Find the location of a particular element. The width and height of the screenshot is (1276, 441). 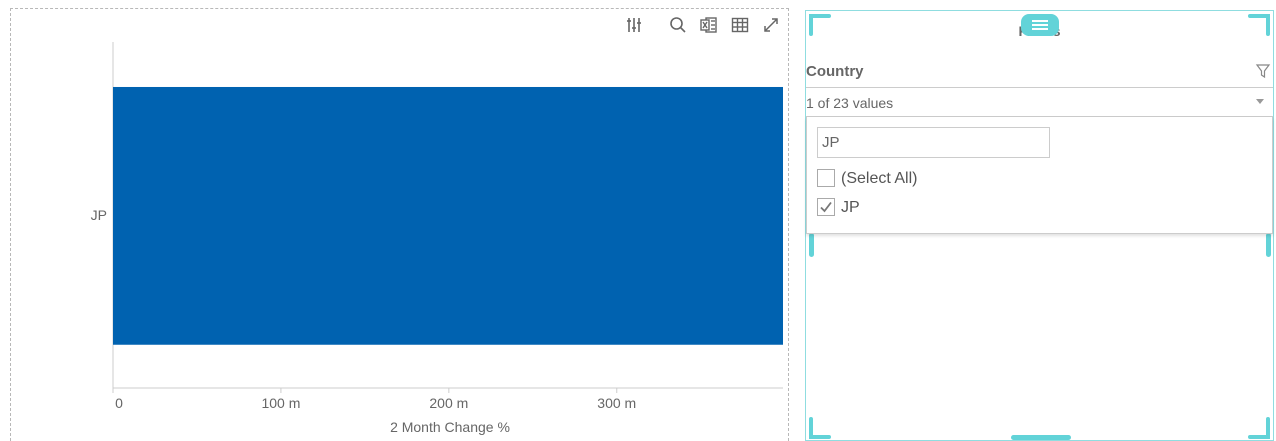

jp-checkbox is located at coordinates (826, 207).